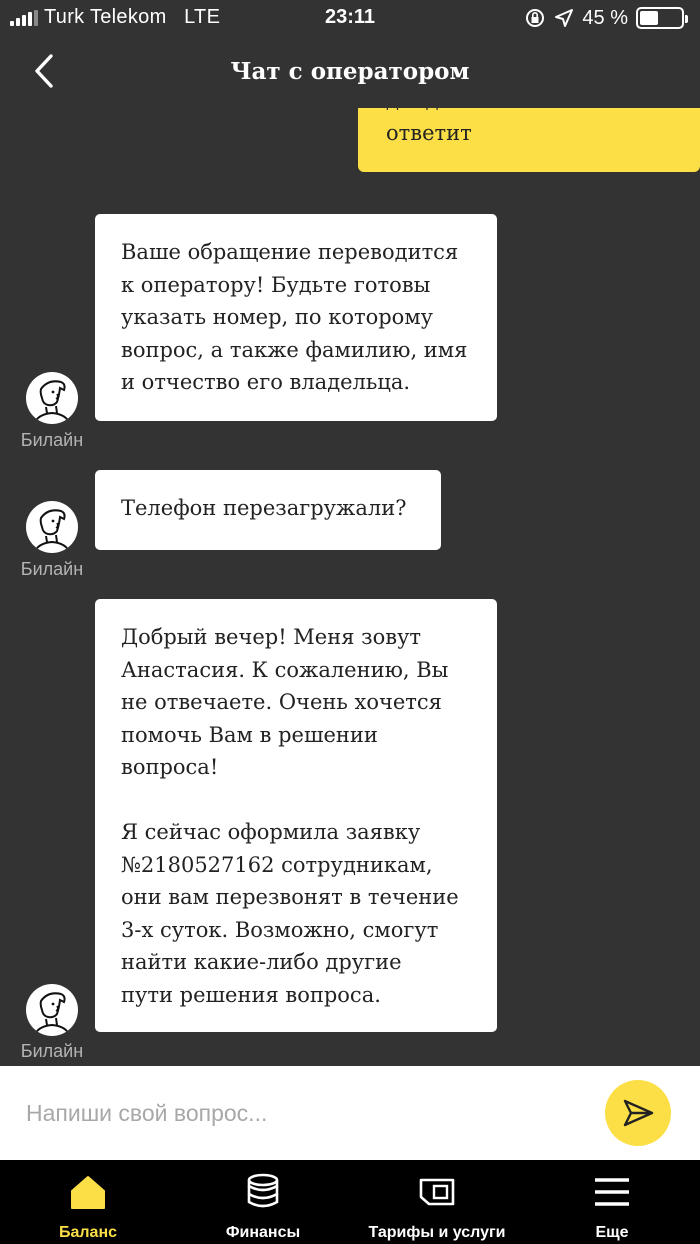  I want to click on tab-balance: Баланс, so click(88, 1202).